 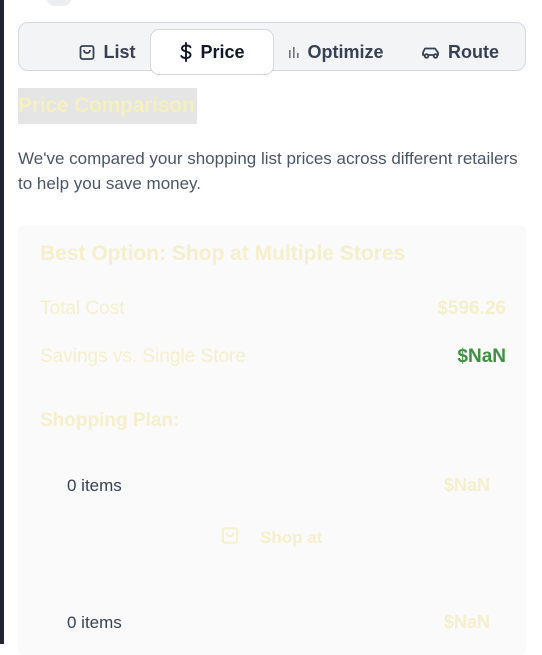 I want to click on left-rail, so click(x=2, y=322).